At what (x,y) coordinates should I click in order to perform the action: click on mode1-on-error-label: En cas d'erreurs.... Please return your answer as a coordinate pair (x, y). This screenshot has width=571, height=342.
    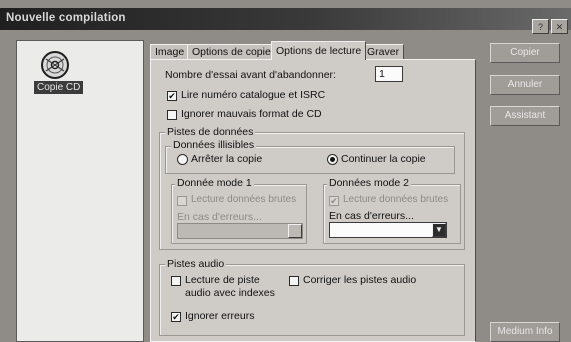
    Looking at the image, I should click on (219, 217).